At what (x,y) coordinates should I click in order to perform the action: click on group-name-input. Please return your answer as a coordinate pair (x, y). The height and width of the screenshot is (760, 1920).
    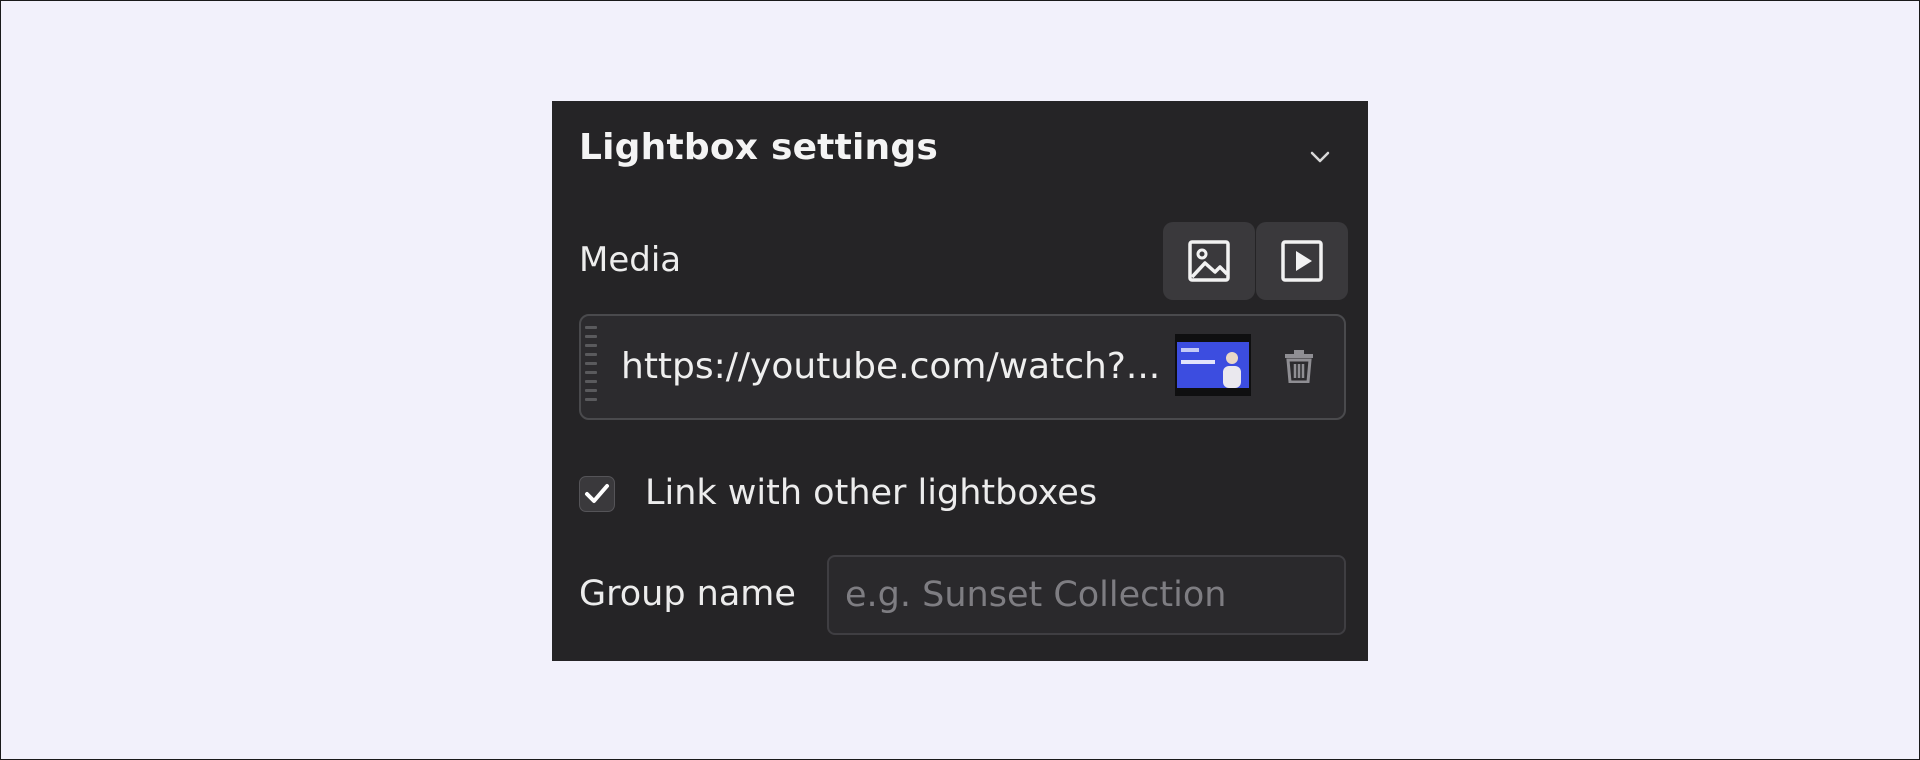
    Looking at the image, I should click on (1086, 595).